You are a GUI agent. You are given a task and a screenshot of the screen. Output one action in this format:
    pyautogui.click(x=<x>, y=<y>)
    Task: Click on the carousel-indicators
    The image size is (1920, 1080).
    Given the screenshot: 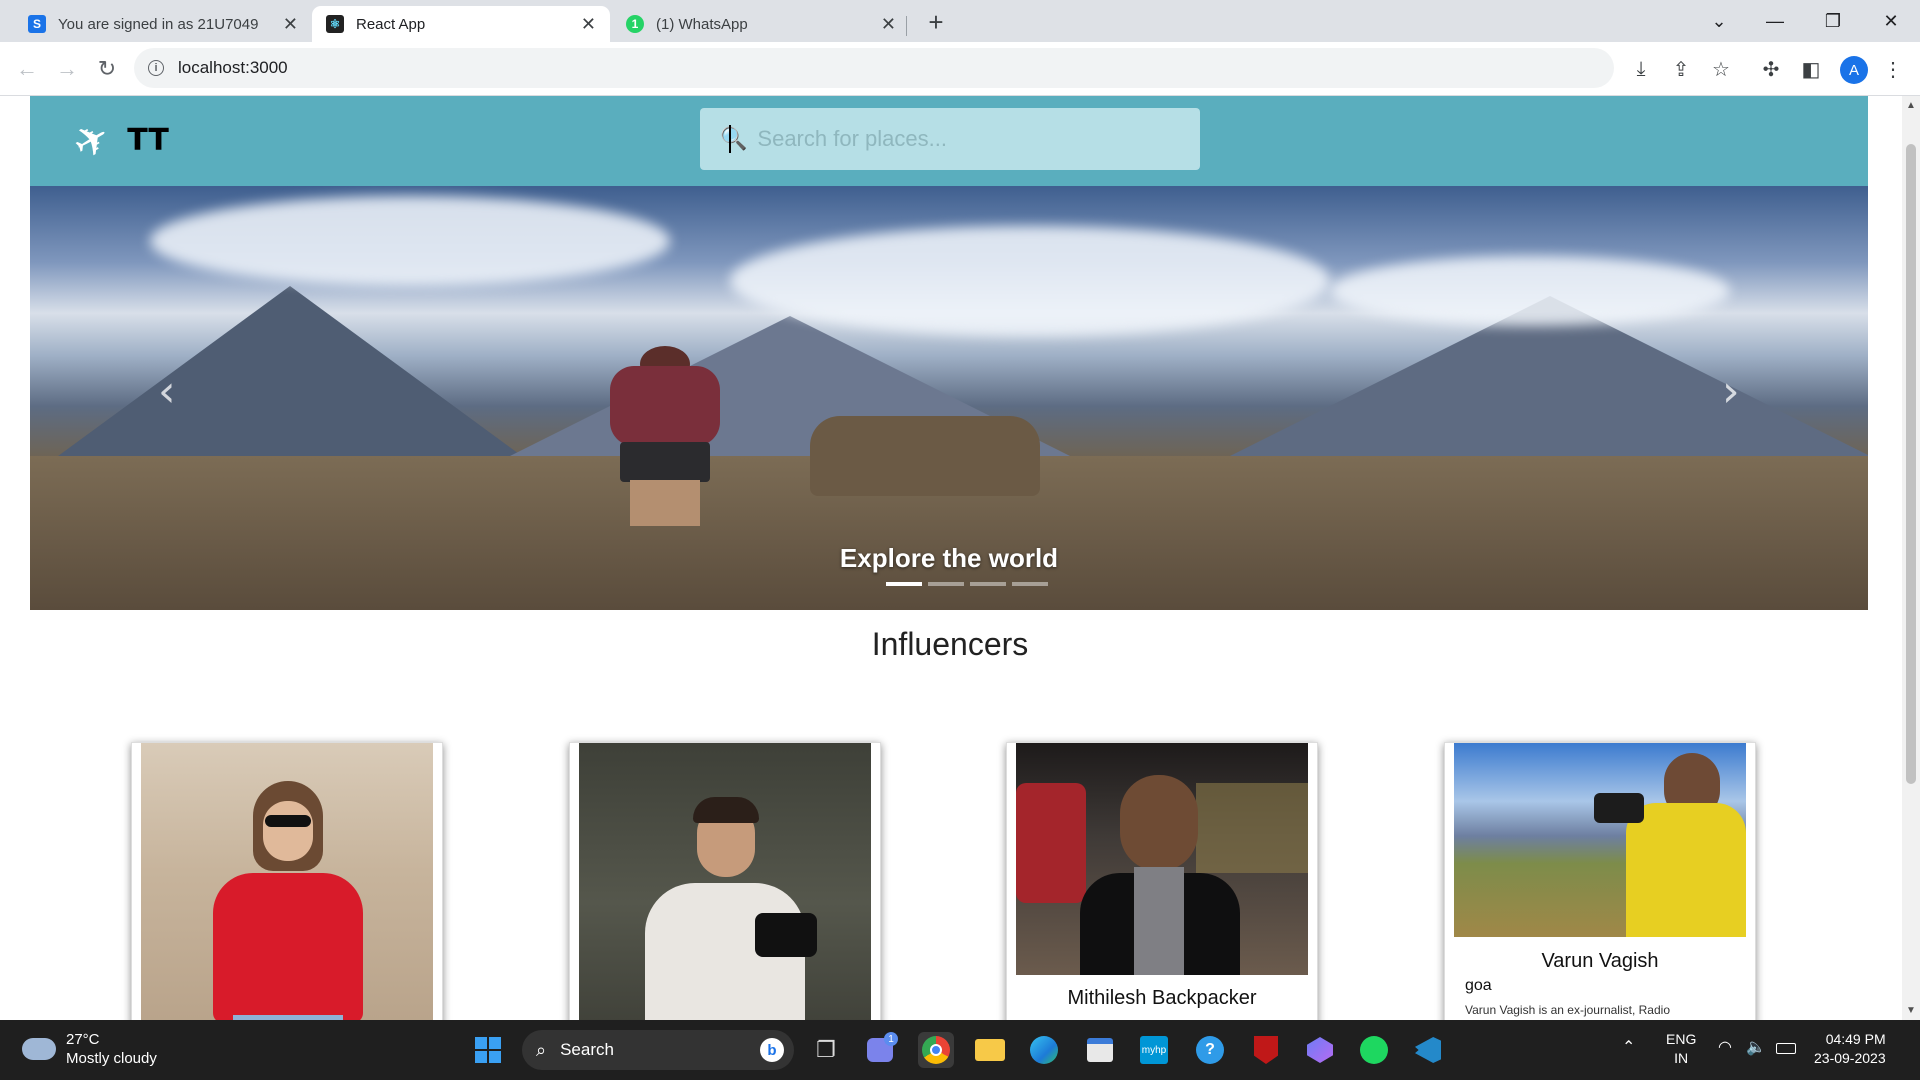 What is the action you would take?
    pyautogui.click(x=967, y=584)
    